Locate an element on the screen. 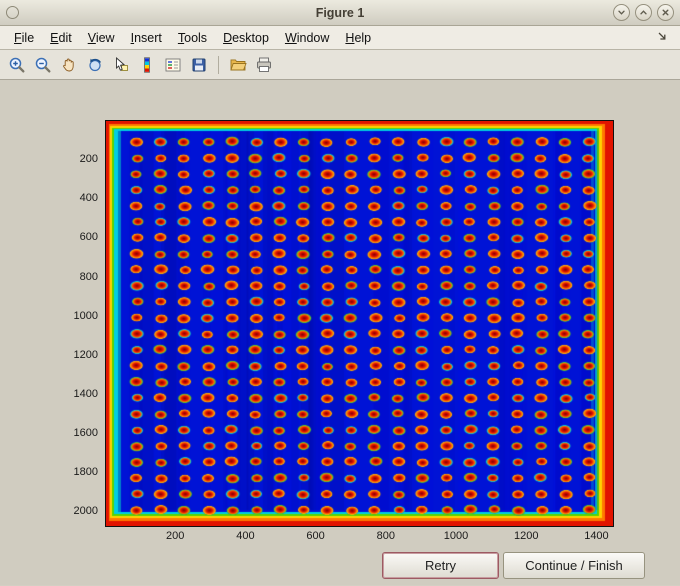 This screenshot has height=586, width=680. minimize-button is located at coordinates (621, 12).